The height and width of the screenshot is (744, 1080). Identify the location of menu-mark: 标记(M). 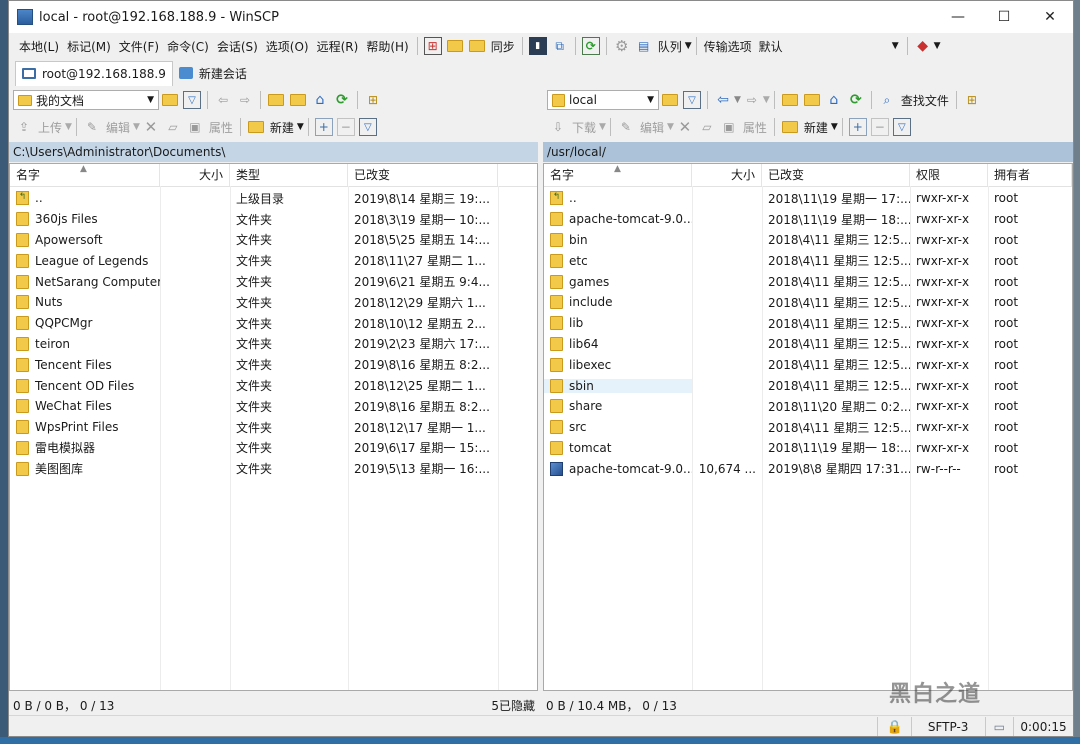
(89, 46).